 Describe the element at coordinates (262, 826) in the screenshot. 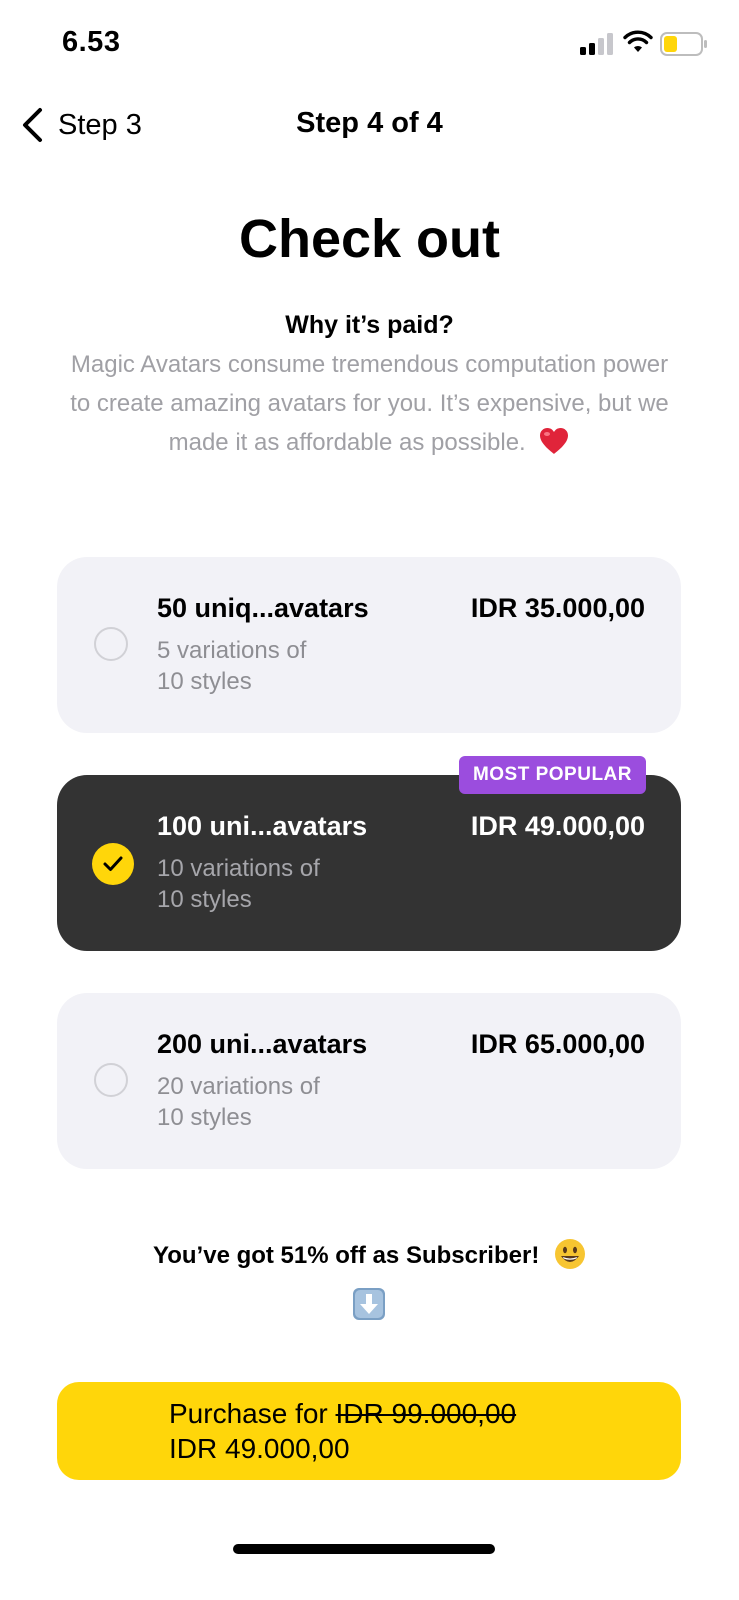

I see `plan-name: 100 uni...avatars` at that location.